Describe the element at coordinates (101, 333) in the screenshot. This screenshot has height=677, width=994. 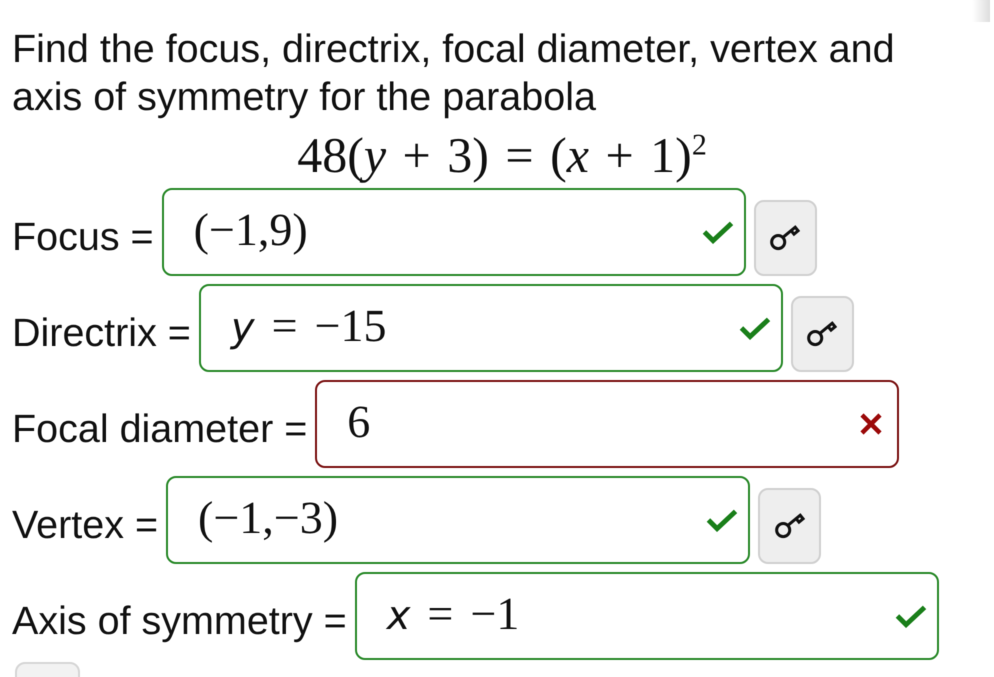
I see `field-label: Directrix =` at that location.